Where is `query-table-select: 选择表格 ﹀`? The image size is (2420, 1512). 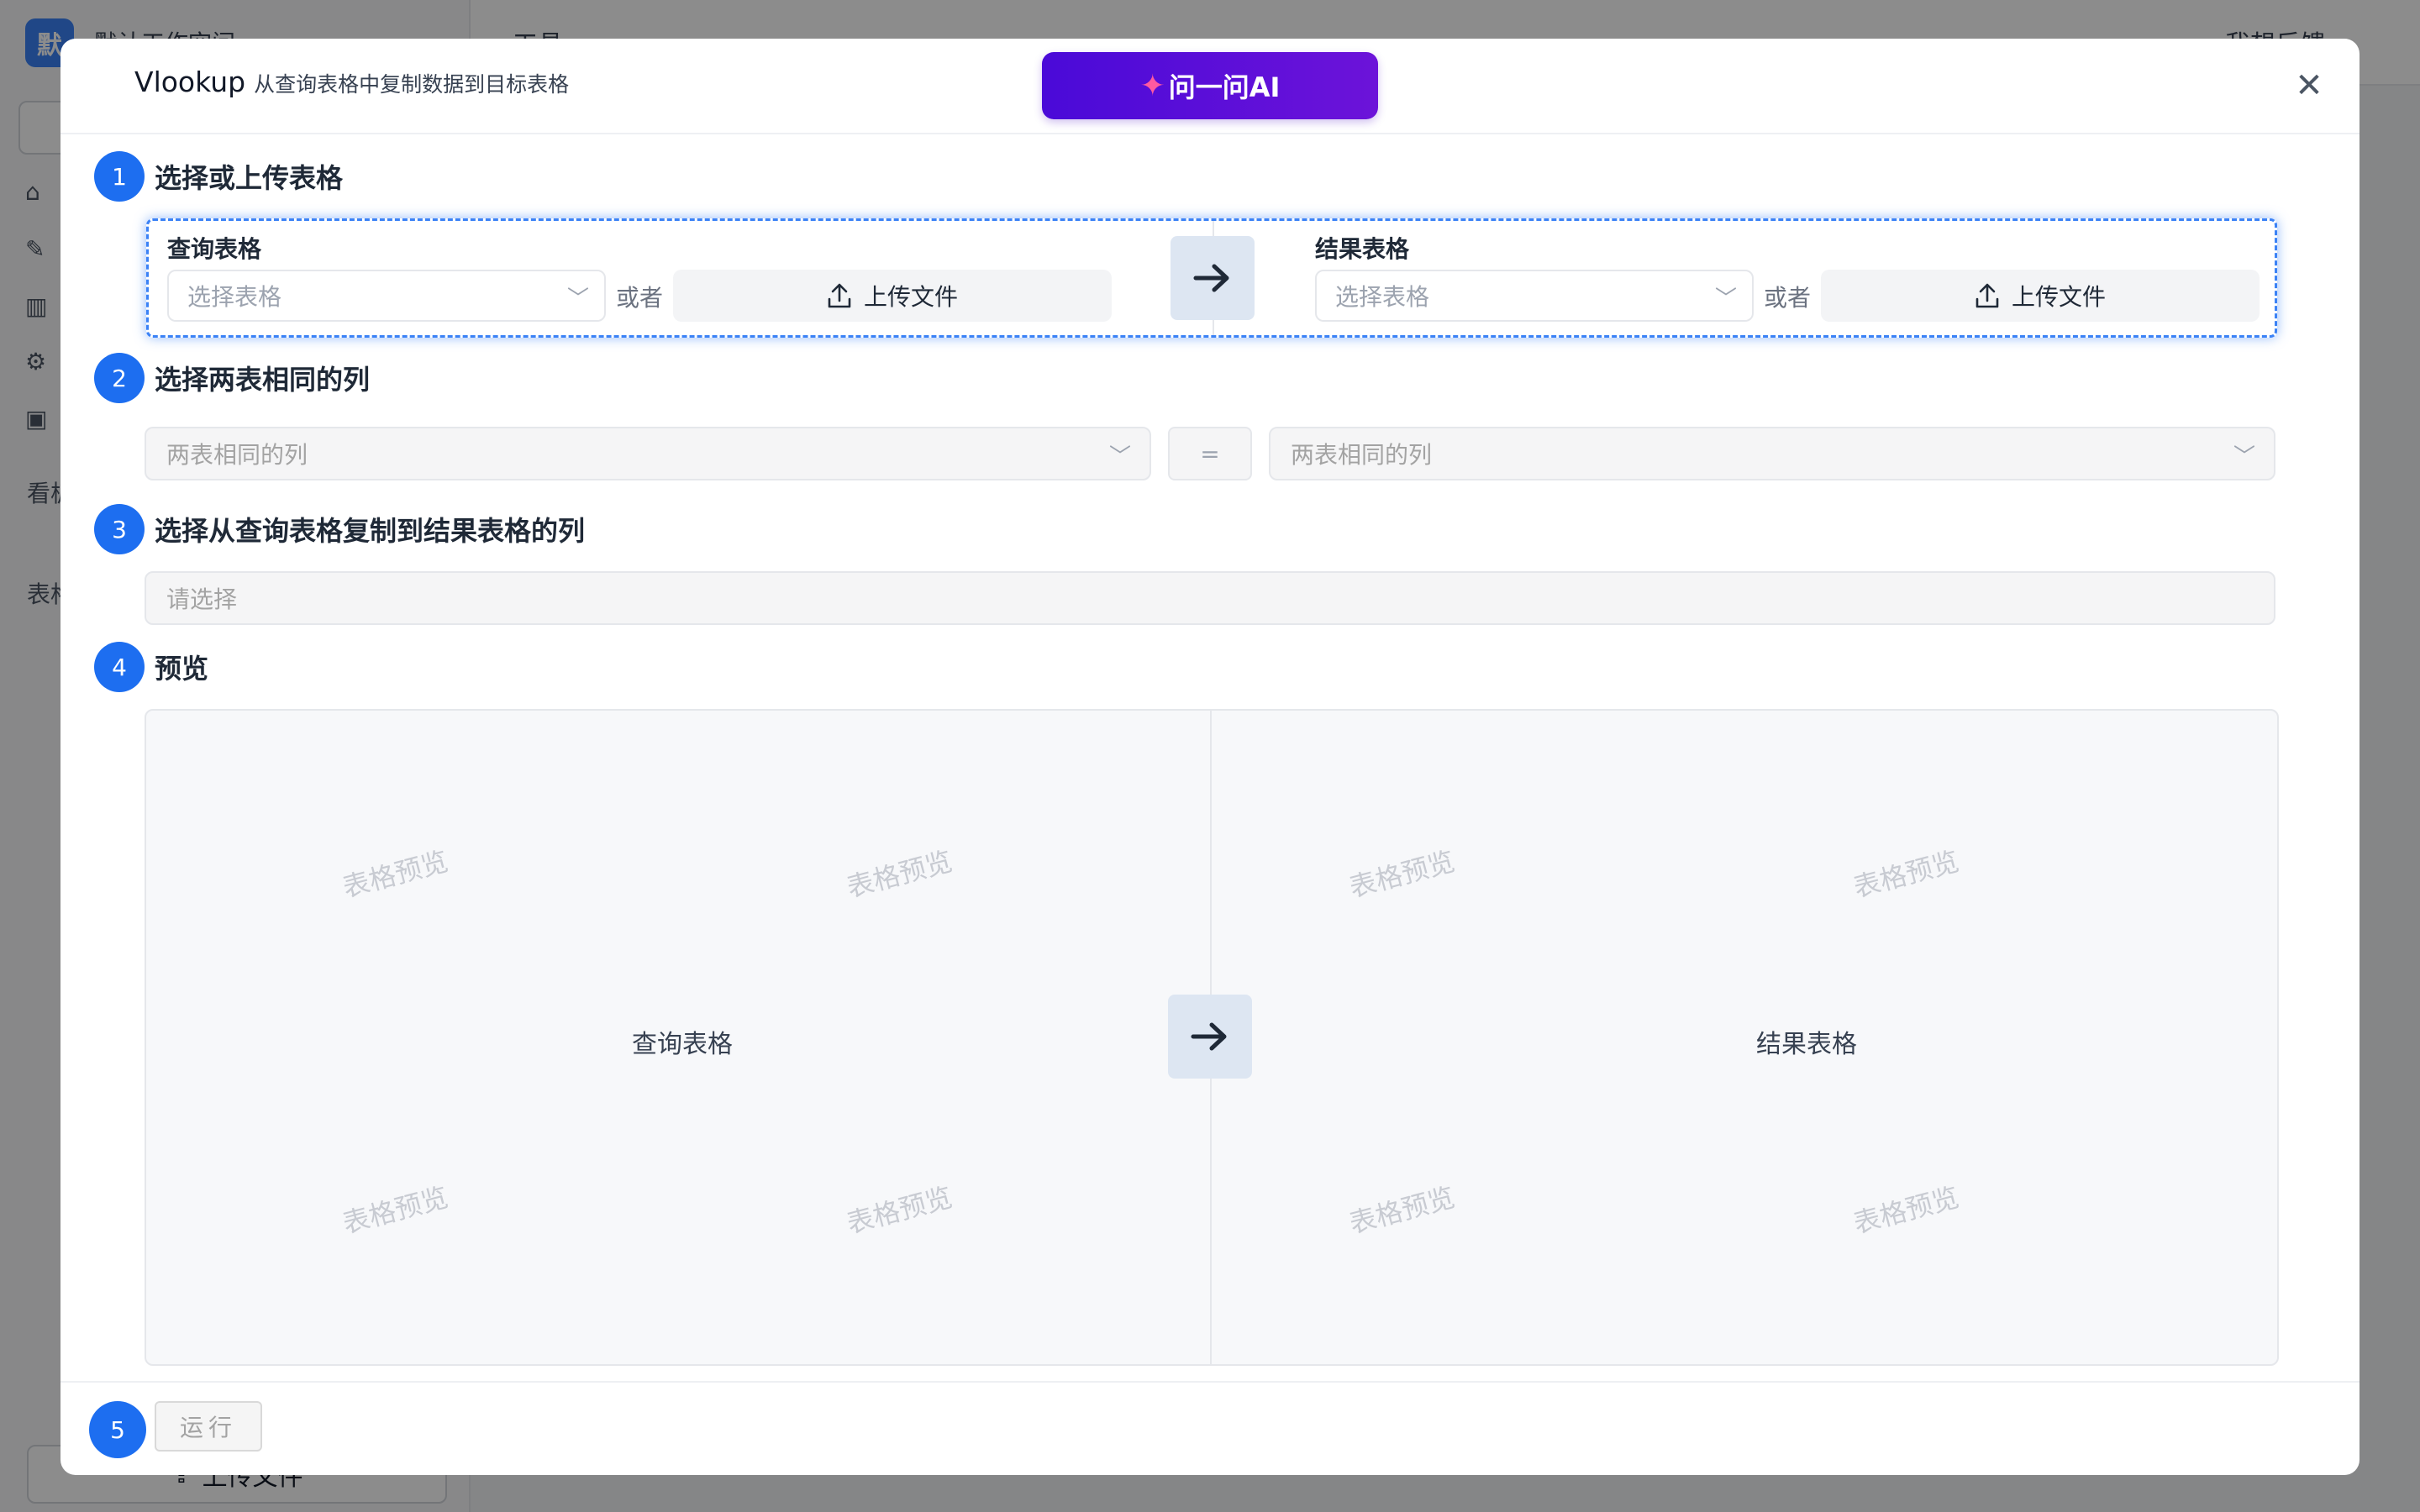 query-table-select: 选择表格 ﹀ is located at coordinates (386, 296).